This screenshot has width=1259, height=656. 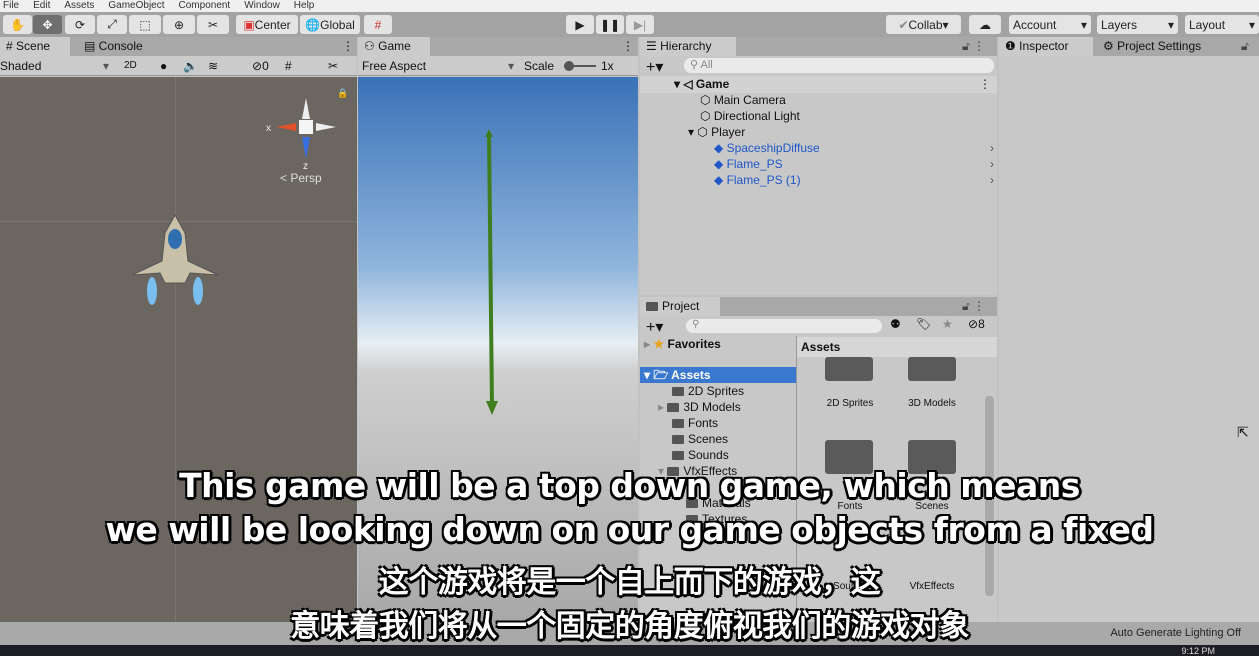 I want to click on custom-tool-button: ✂, so click(x=213, y=24).